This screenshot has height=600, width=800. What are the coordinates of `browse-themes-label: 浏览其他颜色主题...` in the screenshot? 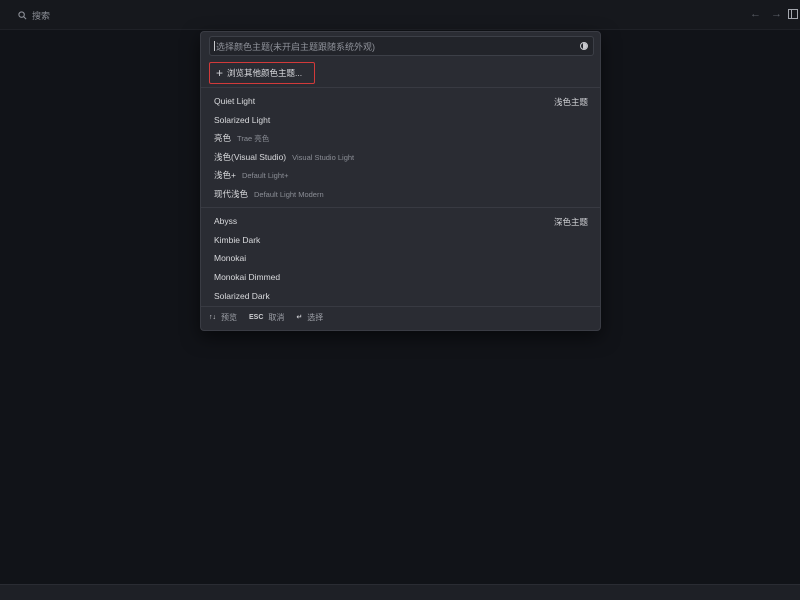 It's located at (265, 73).